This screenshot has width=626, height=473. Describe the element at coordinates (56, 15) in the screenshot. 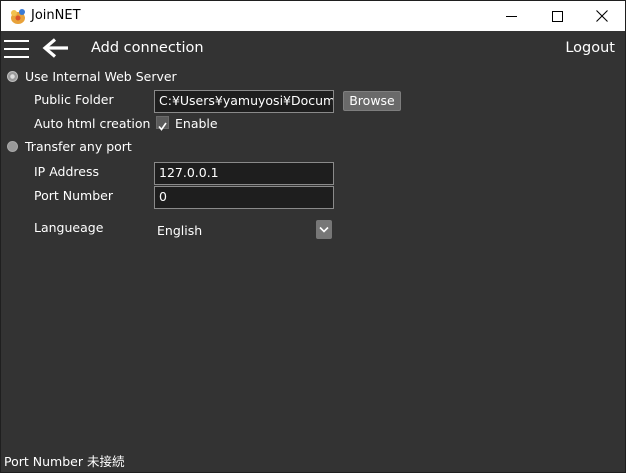

I see `window-title: JoinNET` at that location.